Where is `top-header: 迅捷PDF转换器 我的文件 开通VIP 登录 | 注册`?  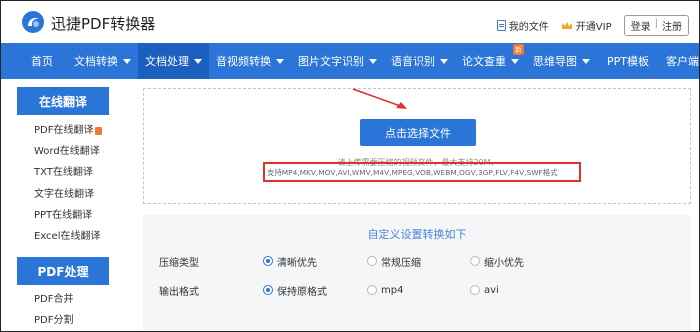 top-header: 迅捷PDF转换器 我的文件 开通VIP 登录 | 注册 is located at coordinates (350, 22).